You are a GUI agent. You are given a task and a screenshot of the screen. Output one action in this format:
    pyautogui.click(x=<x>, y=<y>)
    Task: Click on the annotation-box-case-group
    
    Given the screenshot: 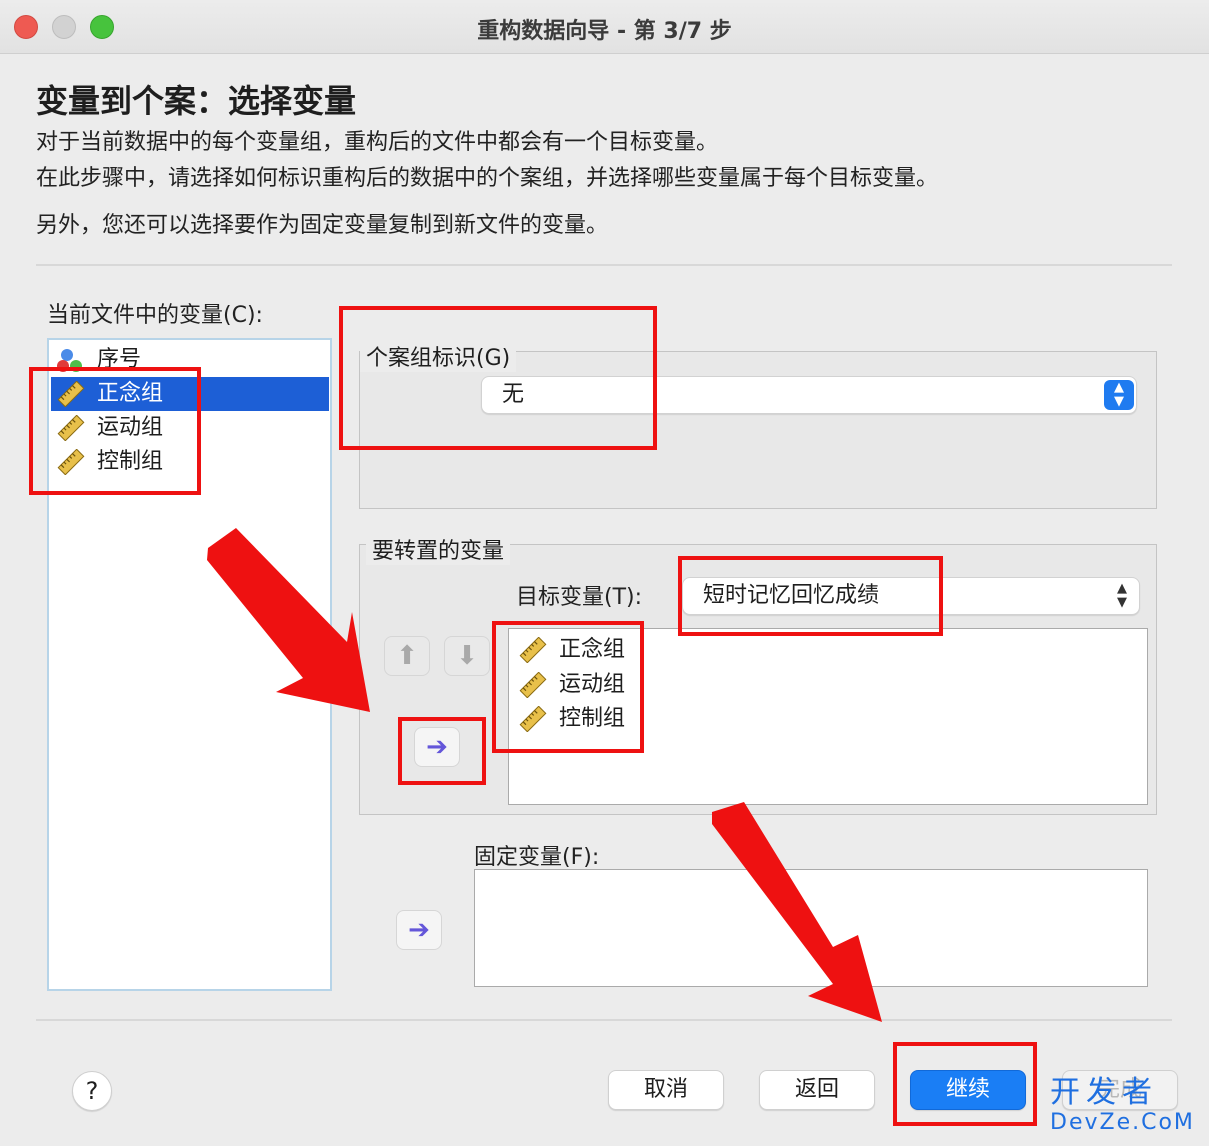 What is the action you would take?
    pyautogui.click(x=498, y=378)
    